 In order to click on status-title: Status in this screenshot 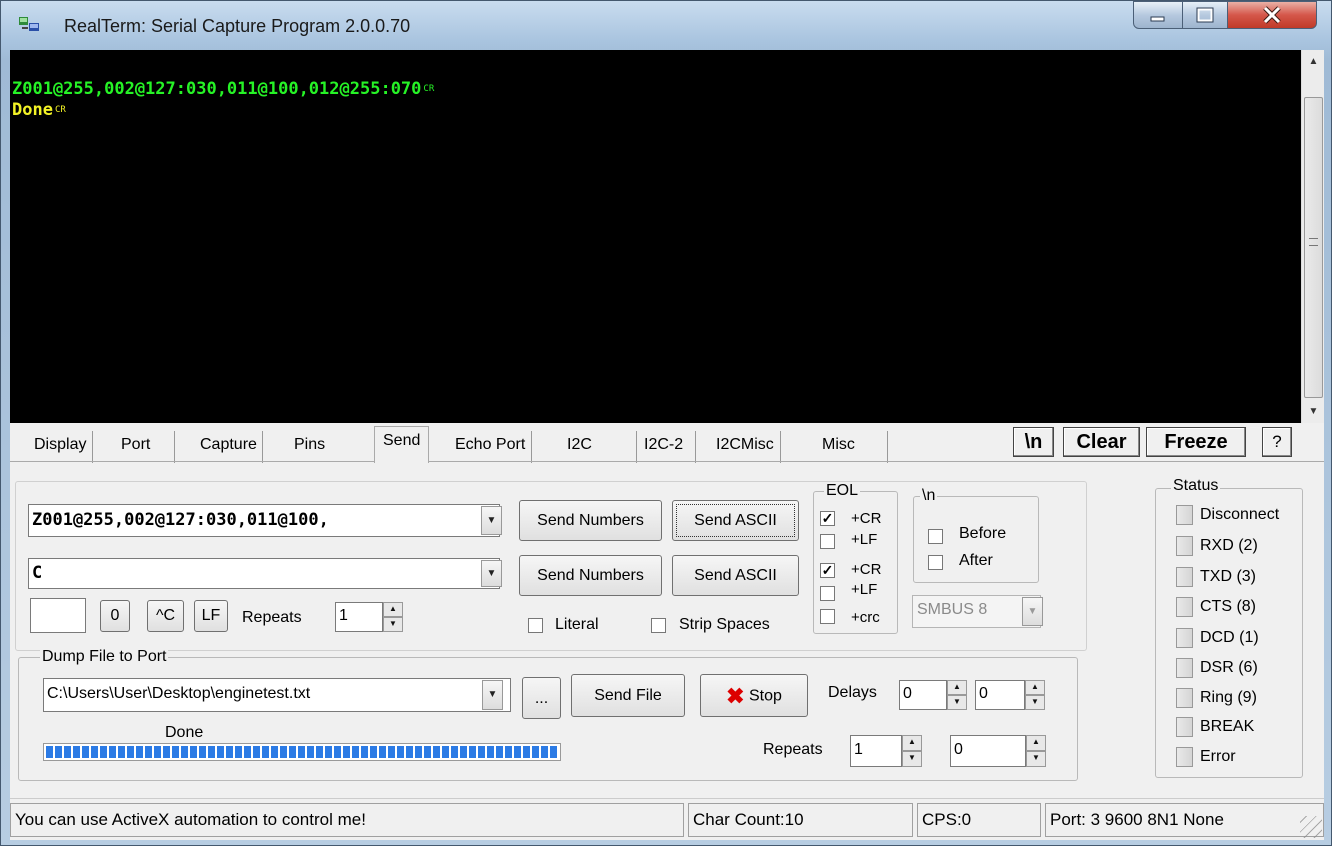, I will do `click(1196, 486)`.